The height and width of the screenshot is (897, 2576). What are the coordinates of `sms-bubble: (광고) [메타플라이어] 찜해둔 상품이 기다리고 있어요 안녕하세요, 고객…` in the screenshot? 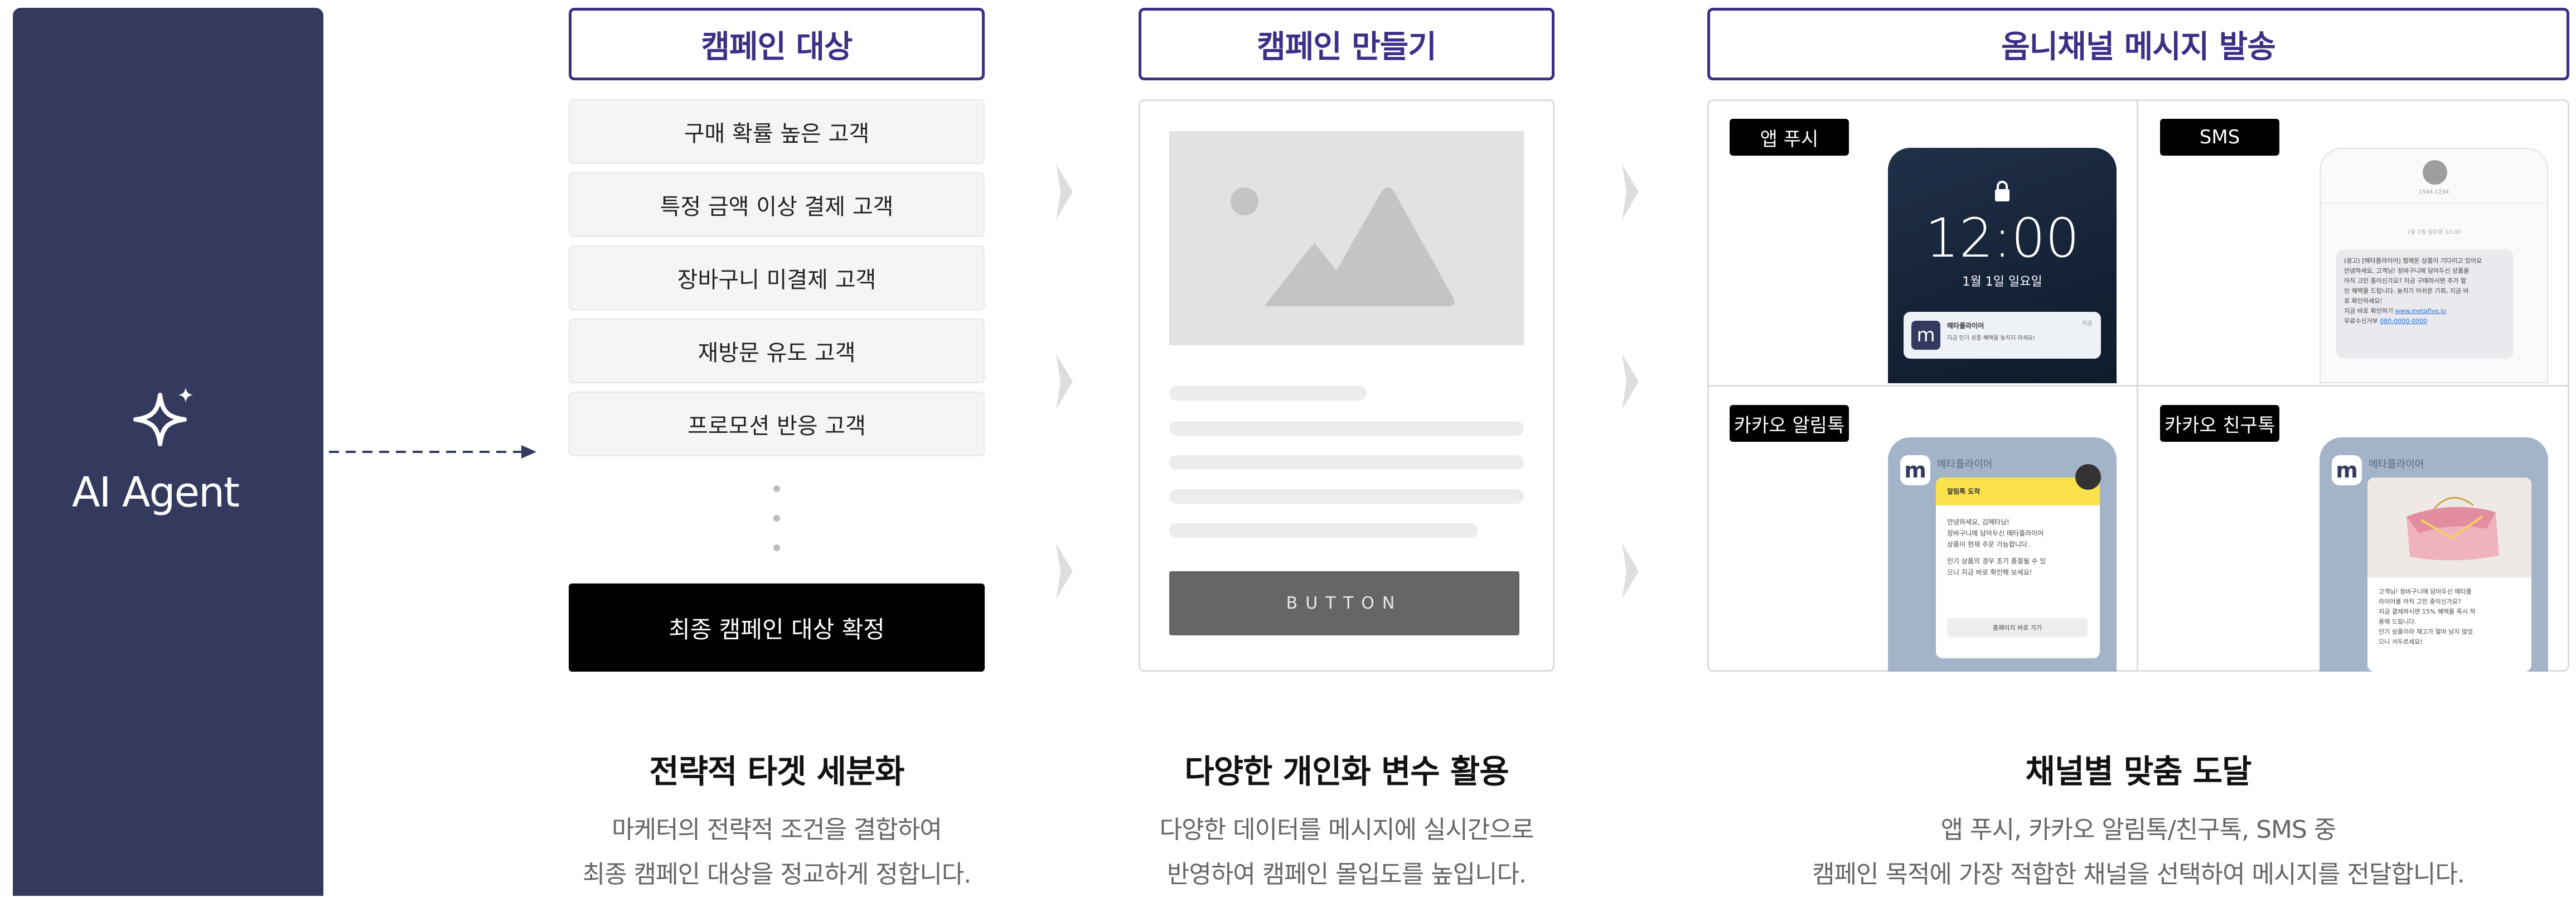 It's located at (2425, 304).